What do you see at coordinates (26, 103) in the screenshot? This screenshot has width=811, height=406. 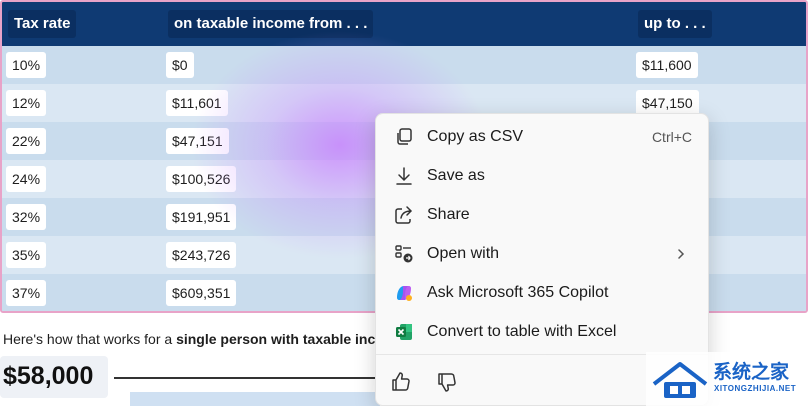 I see `cell-rate: 12%` at bounding box center [26, 103].